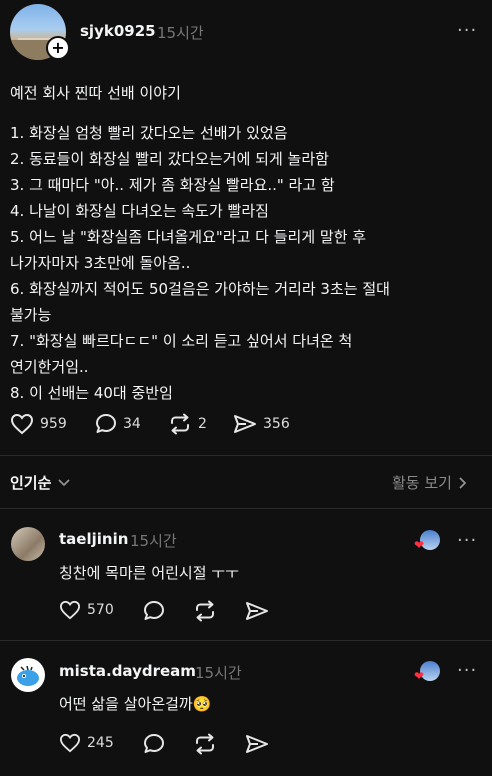 This screenshot has width=492, height=776. I want to click on share-button: 356, so click(261, 424).